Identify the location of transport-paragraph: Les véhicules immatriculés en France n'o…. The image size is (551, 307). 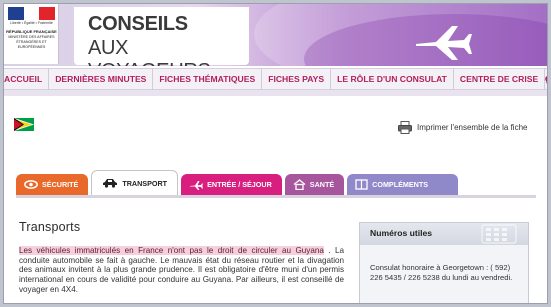
(181, 270).